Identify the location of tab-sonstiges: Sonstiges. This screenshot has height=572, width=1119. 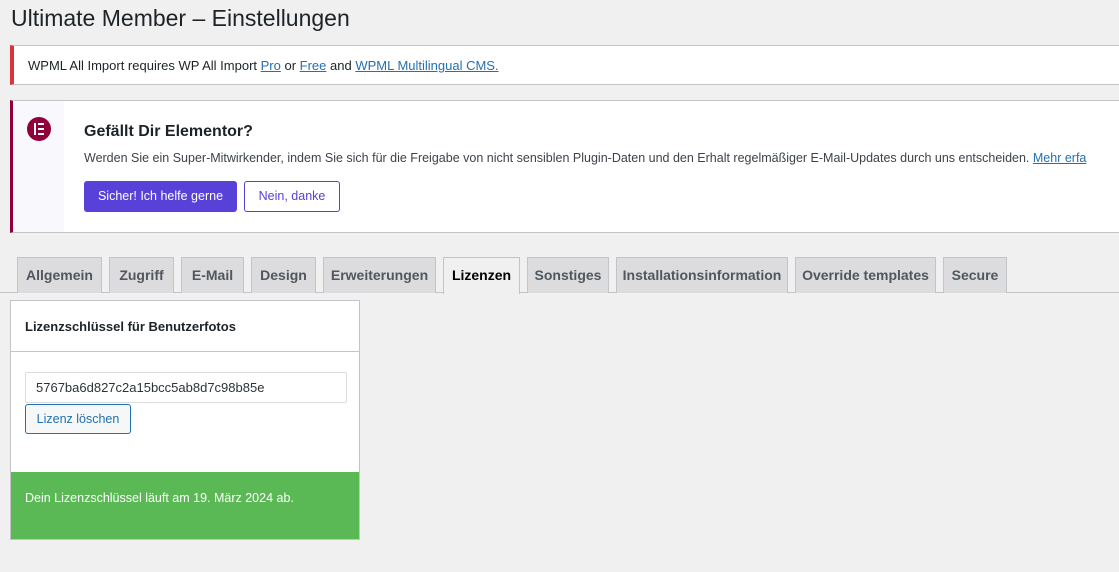
(568, 275).